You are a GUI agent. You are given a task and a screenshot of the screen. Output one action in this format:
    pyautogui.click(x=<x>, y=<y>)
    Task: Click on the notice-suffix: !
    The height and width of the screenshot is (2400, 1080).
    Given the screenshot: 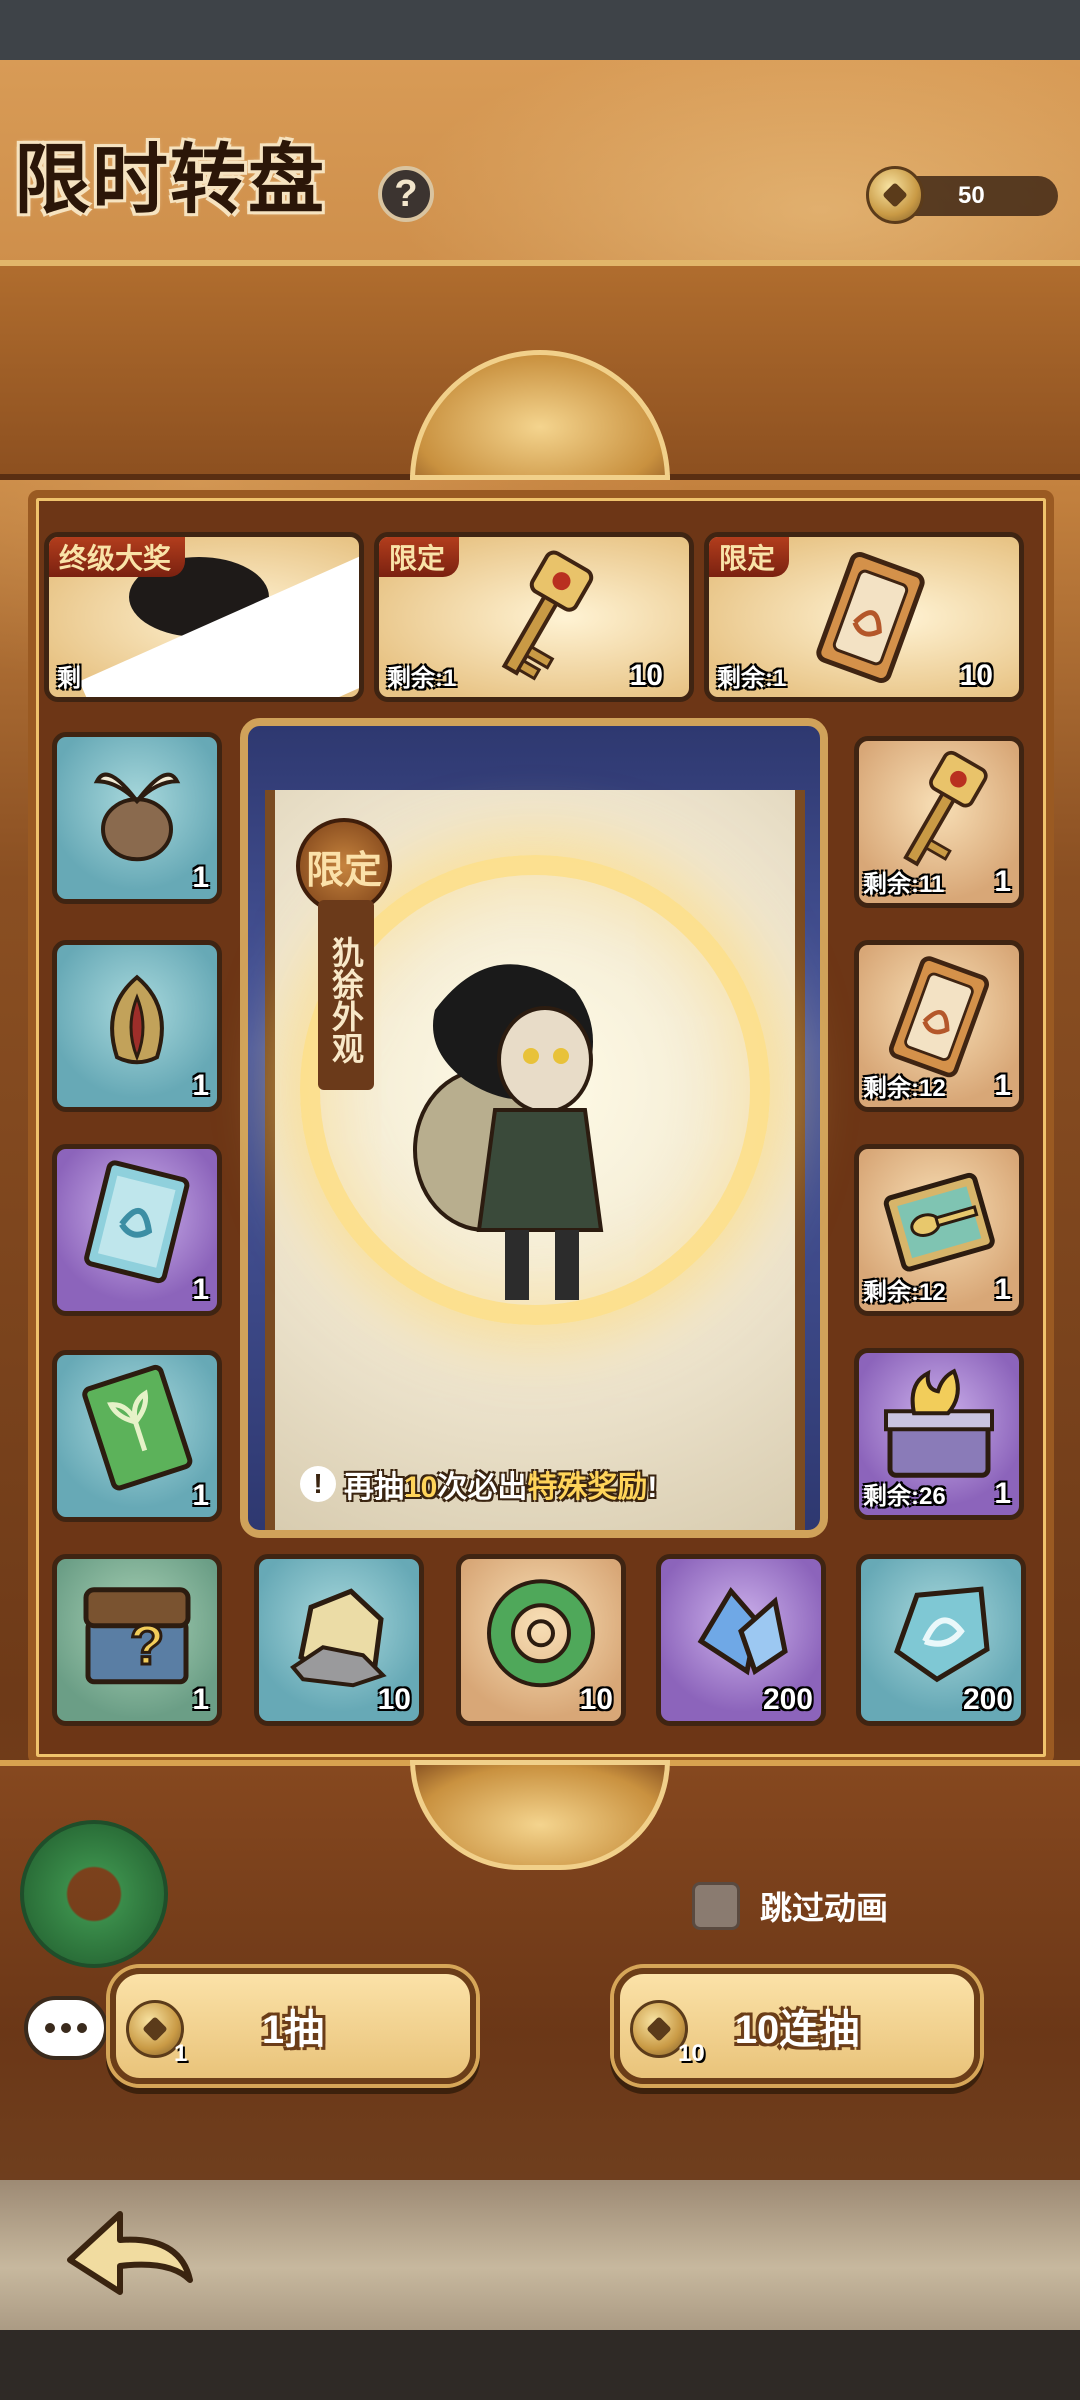 What is the action you would take?
    pyautogui.click(x=652, y=1487)
    